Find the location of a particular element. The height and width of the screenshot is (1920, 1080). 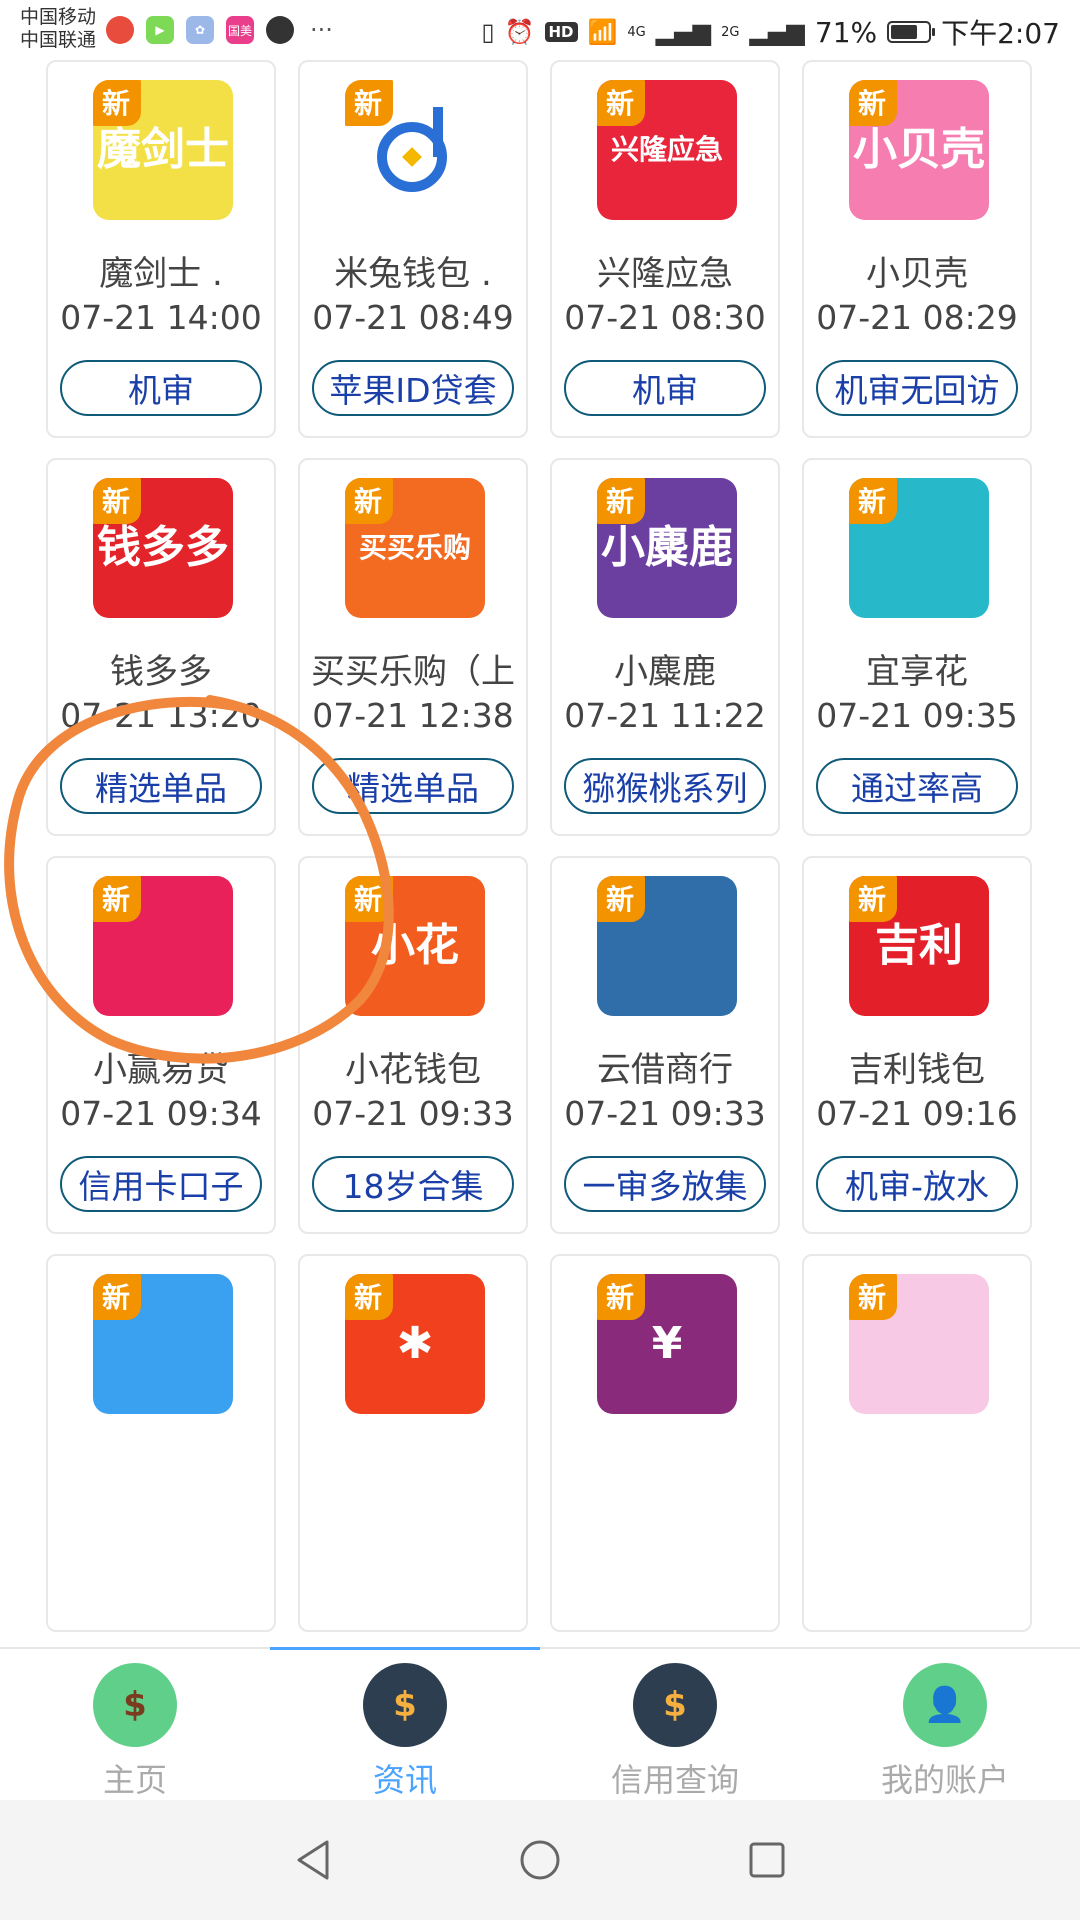

app-card: 新小赢易贷 07-21 09:34 信用卡口子 is located at coordinates (161, 1045).